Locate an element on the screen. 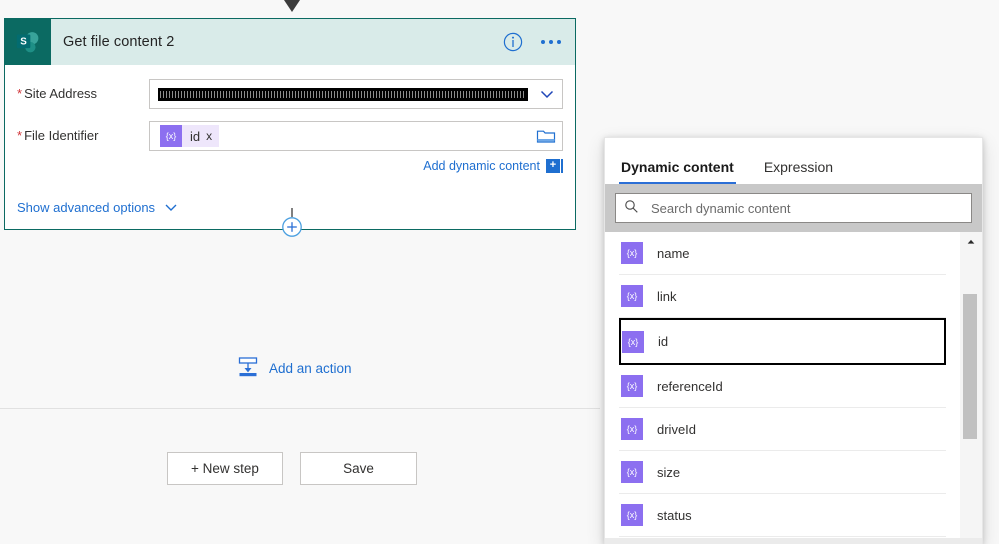 This screenshot has width=999, height=544. add-an-action-label: Add an action is located at coordinates (310, 368).